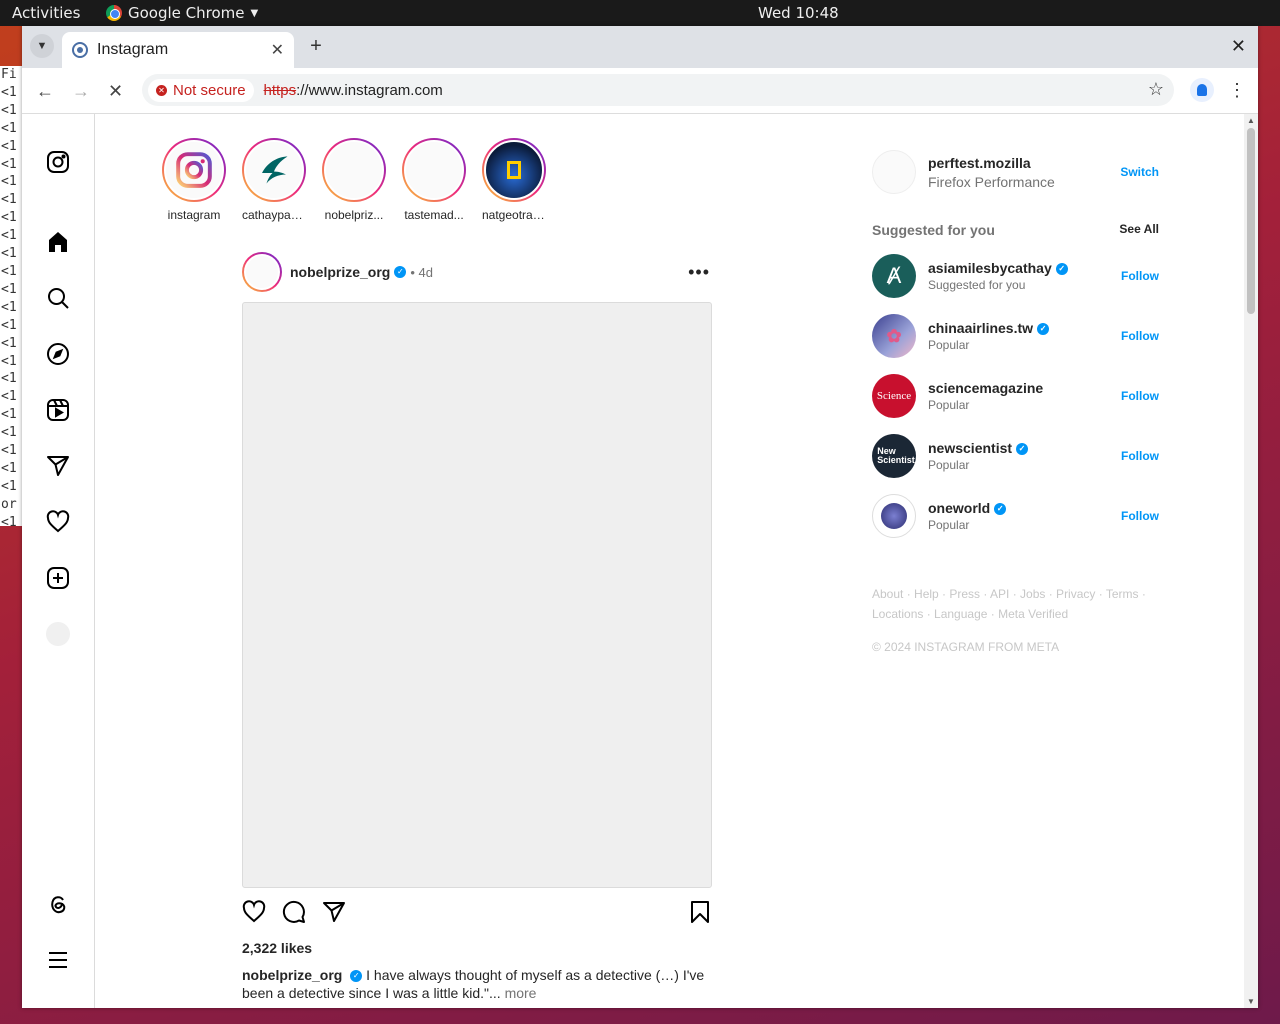 The image size is (1280, 1024). I want to click on scrollbar-thumb, so click(1251, 221).